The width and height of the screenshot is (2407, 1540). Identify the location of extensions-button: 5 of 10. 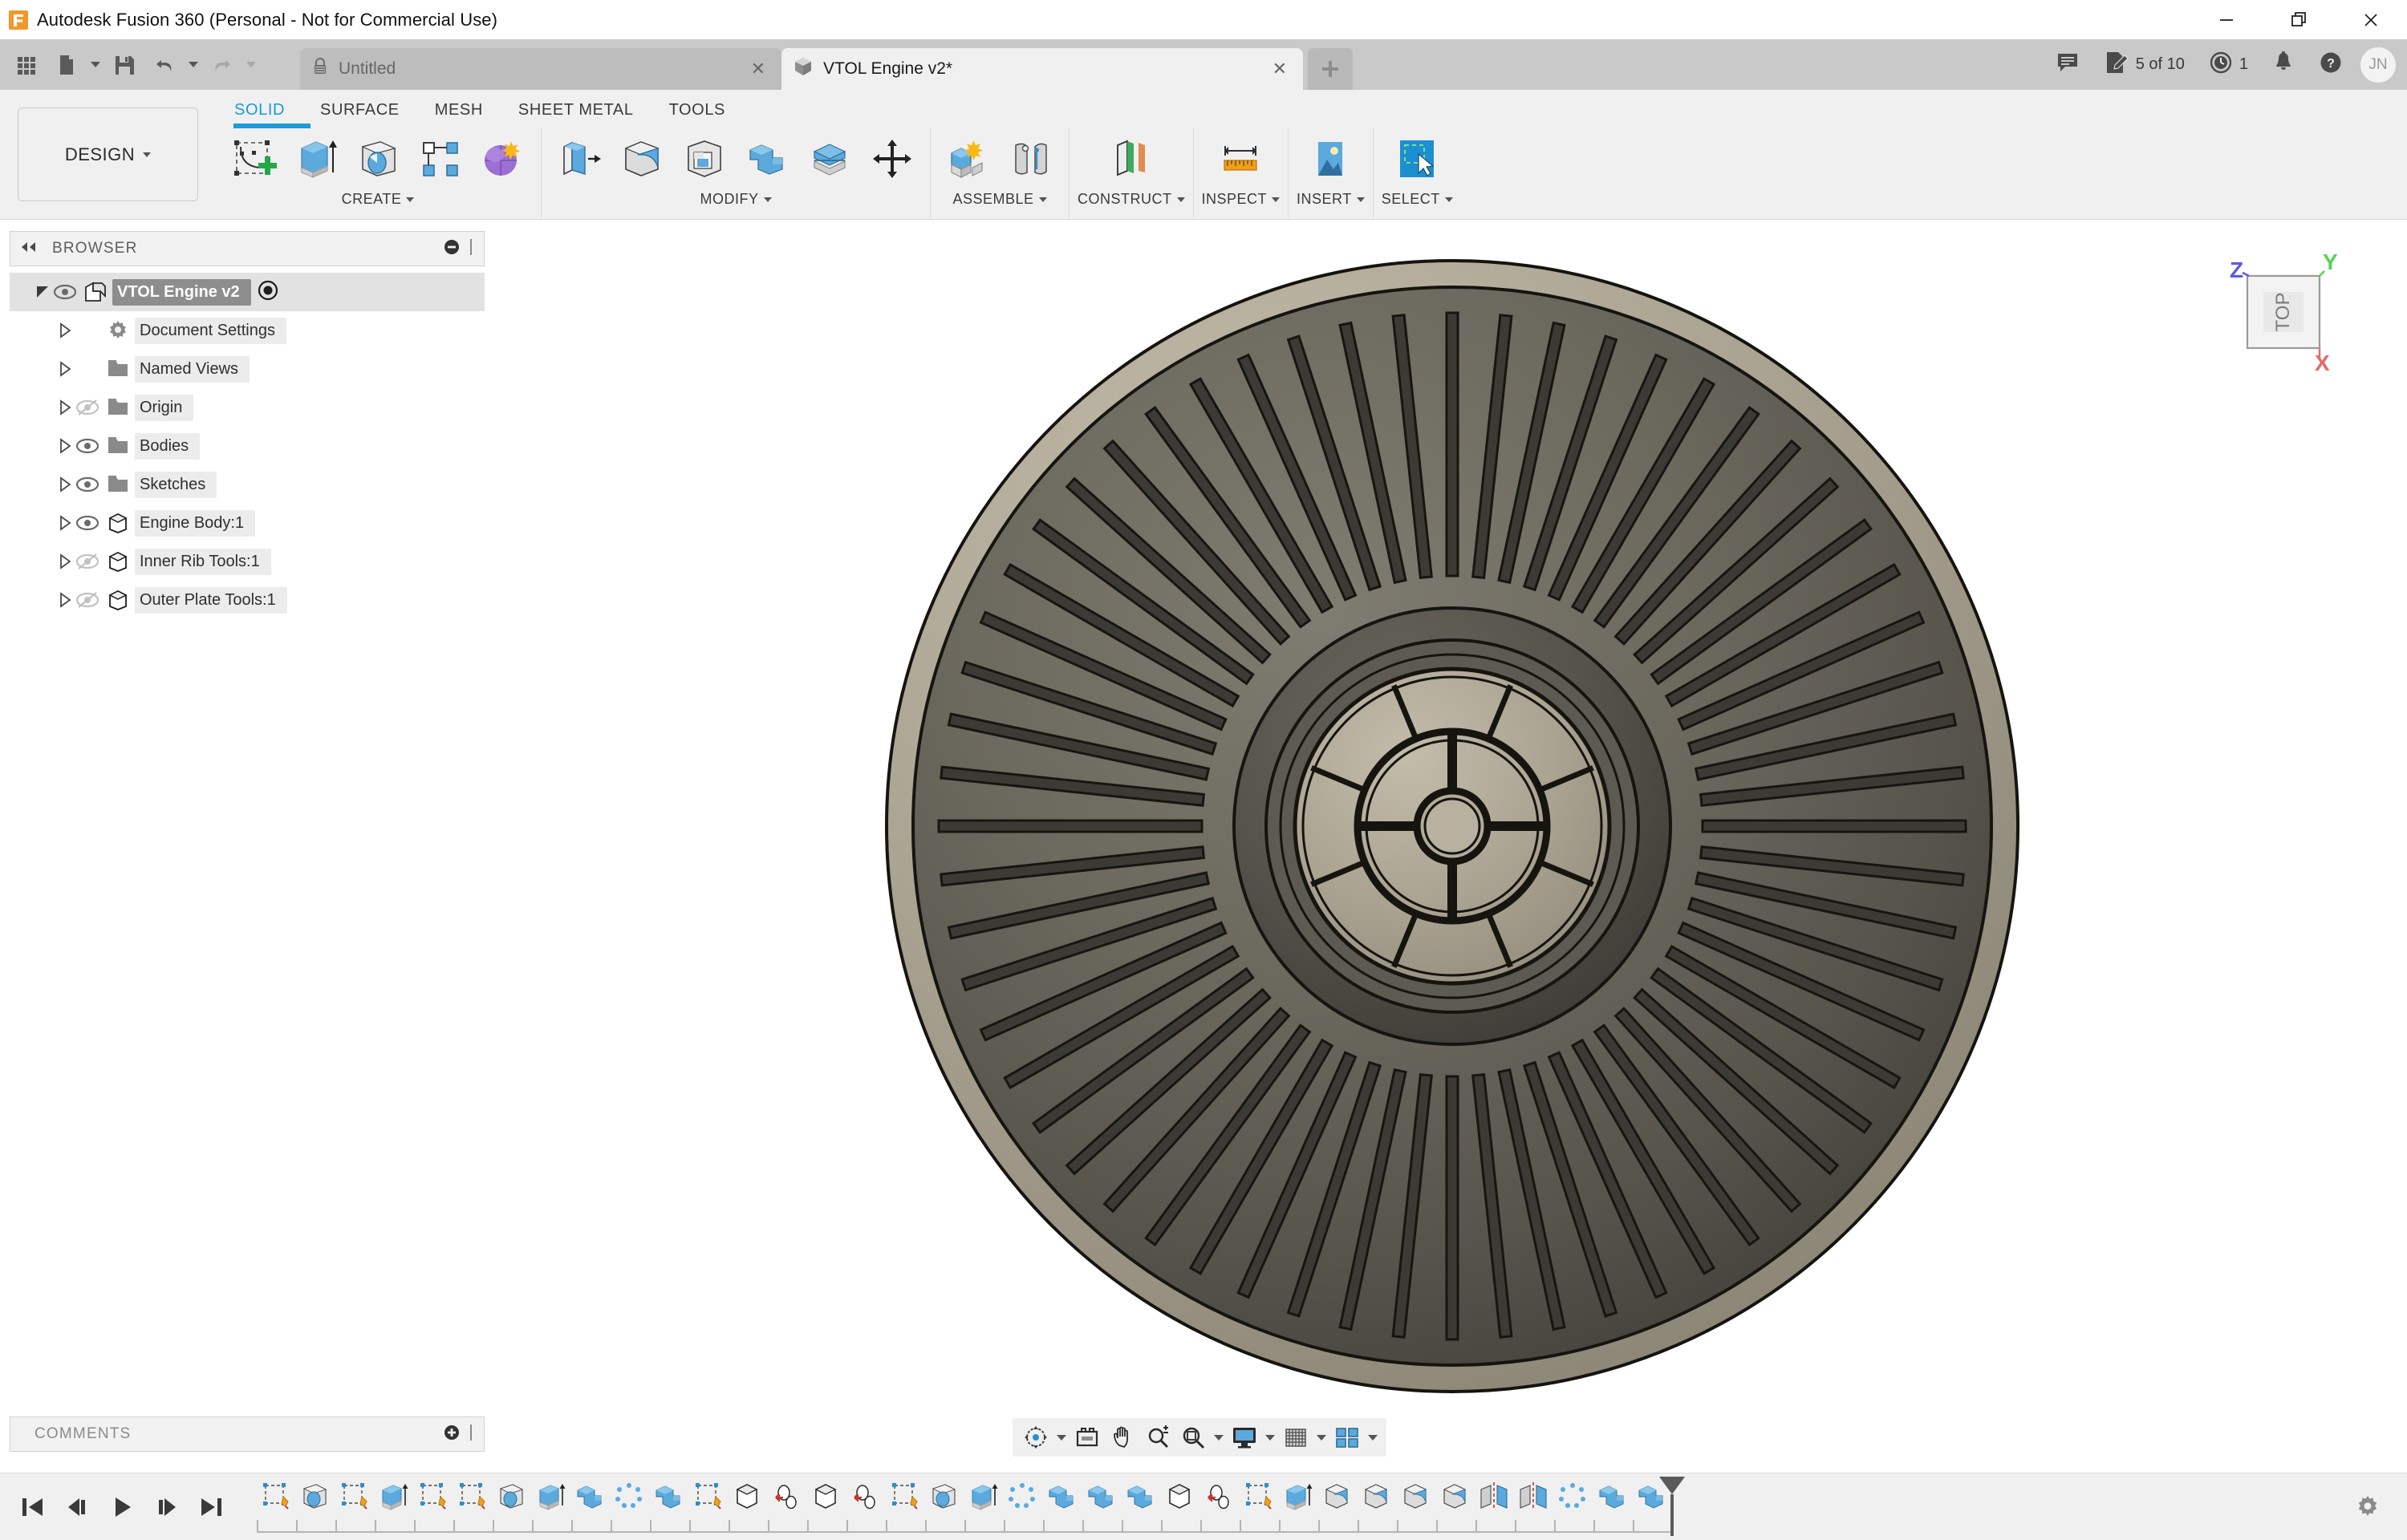
(2144, 65).